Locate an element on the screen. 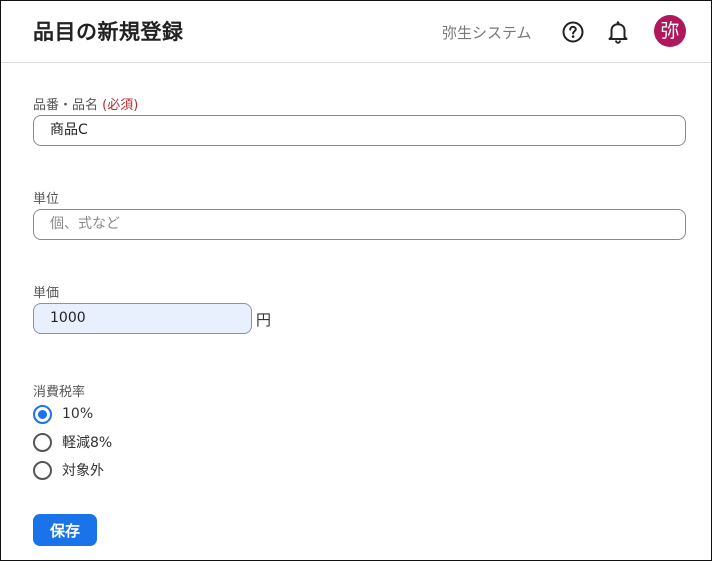  unit-placeholder: 個、式など is located at coordinates (85, 224).